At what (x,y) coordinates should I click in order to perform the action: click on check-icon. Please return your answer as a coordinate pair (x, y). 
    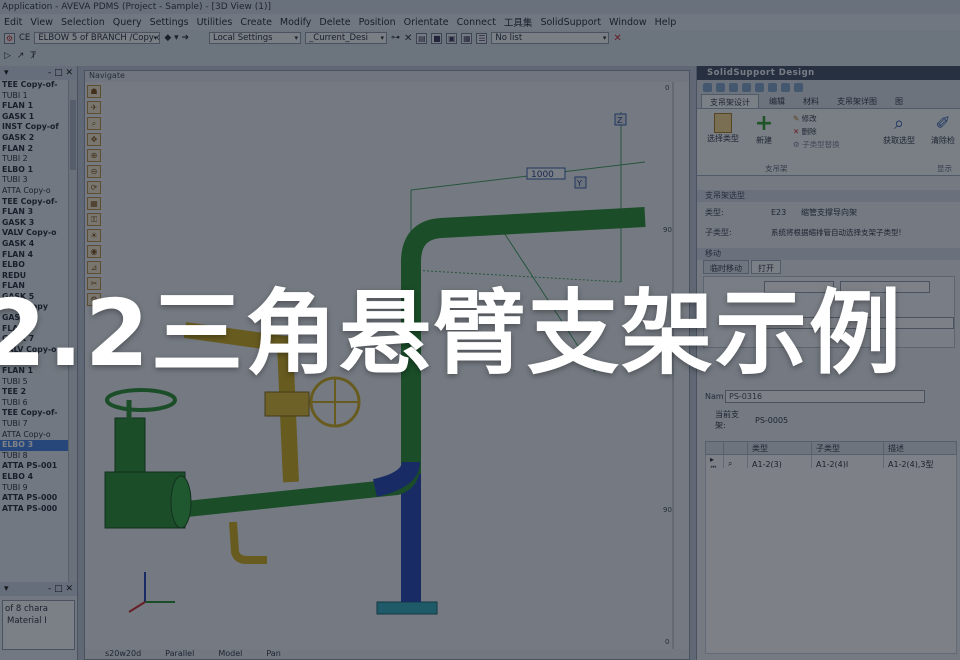
    Looking at the image, I should click on (798, 87).